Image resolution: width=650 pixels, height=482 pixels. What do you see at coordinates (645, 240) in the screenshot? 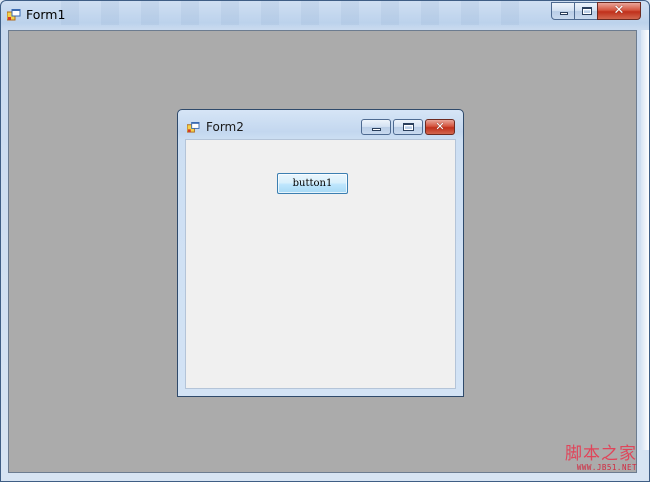
I see `window-border-right` at bounding box center [645, 240].